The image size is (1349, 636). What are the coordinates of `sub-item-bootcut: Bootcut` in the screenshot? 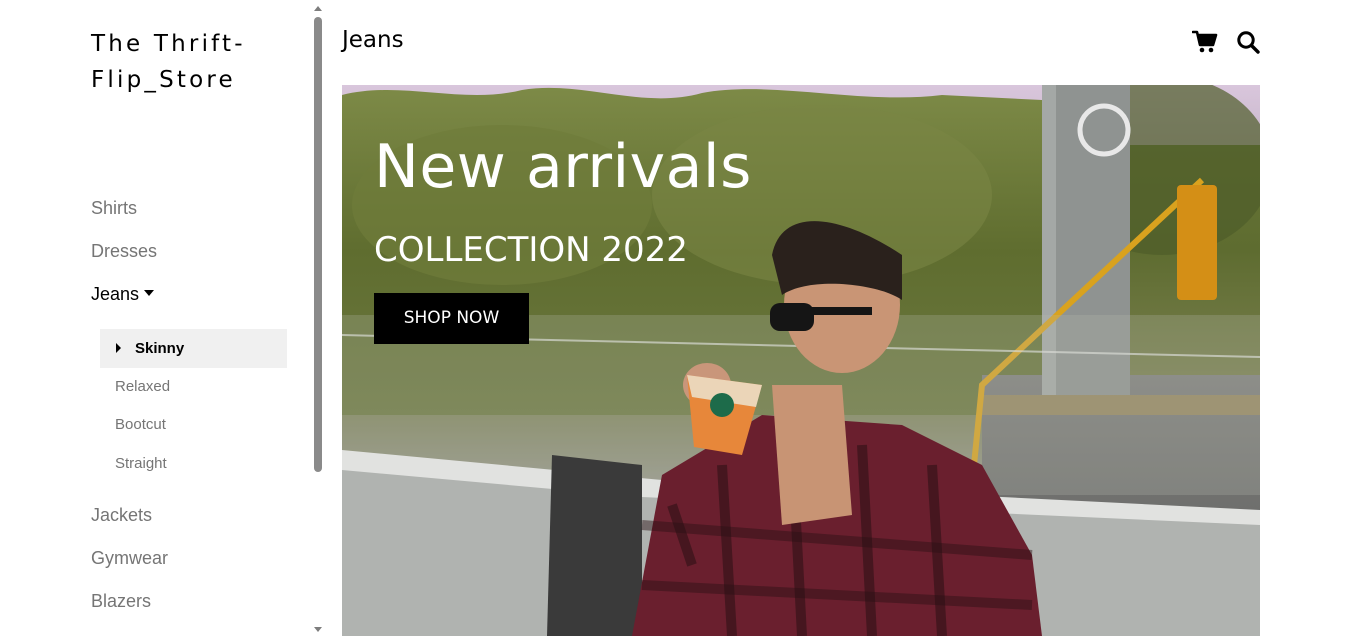 It's located at (193, 424).